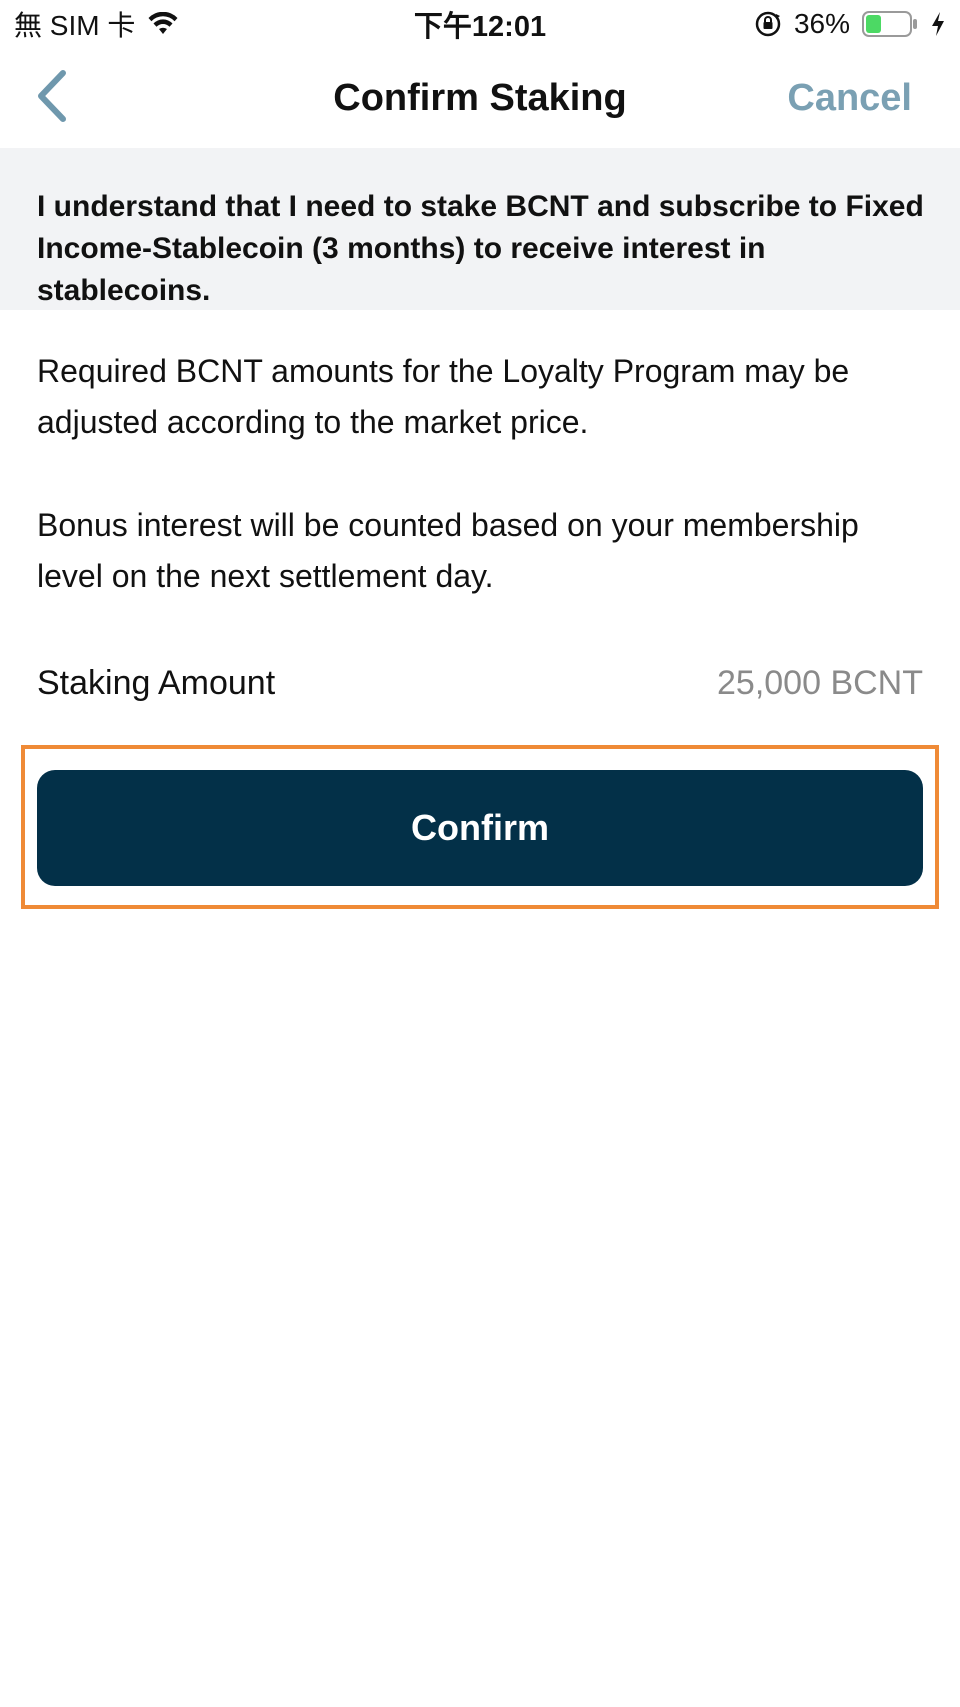 The width and height of the screenshot is (960, 1707). I want to click on staking-amount-row: Staking Amount 25,000 BCNT, so click(480, 683).